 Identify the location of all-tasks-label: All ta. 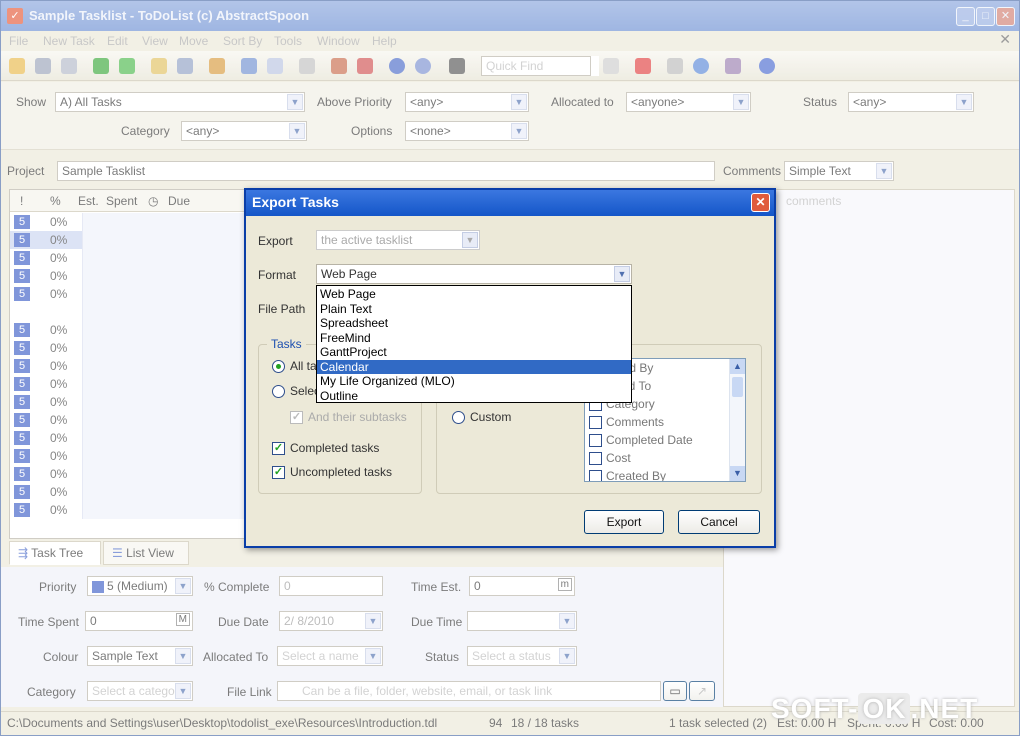
(303, 366).